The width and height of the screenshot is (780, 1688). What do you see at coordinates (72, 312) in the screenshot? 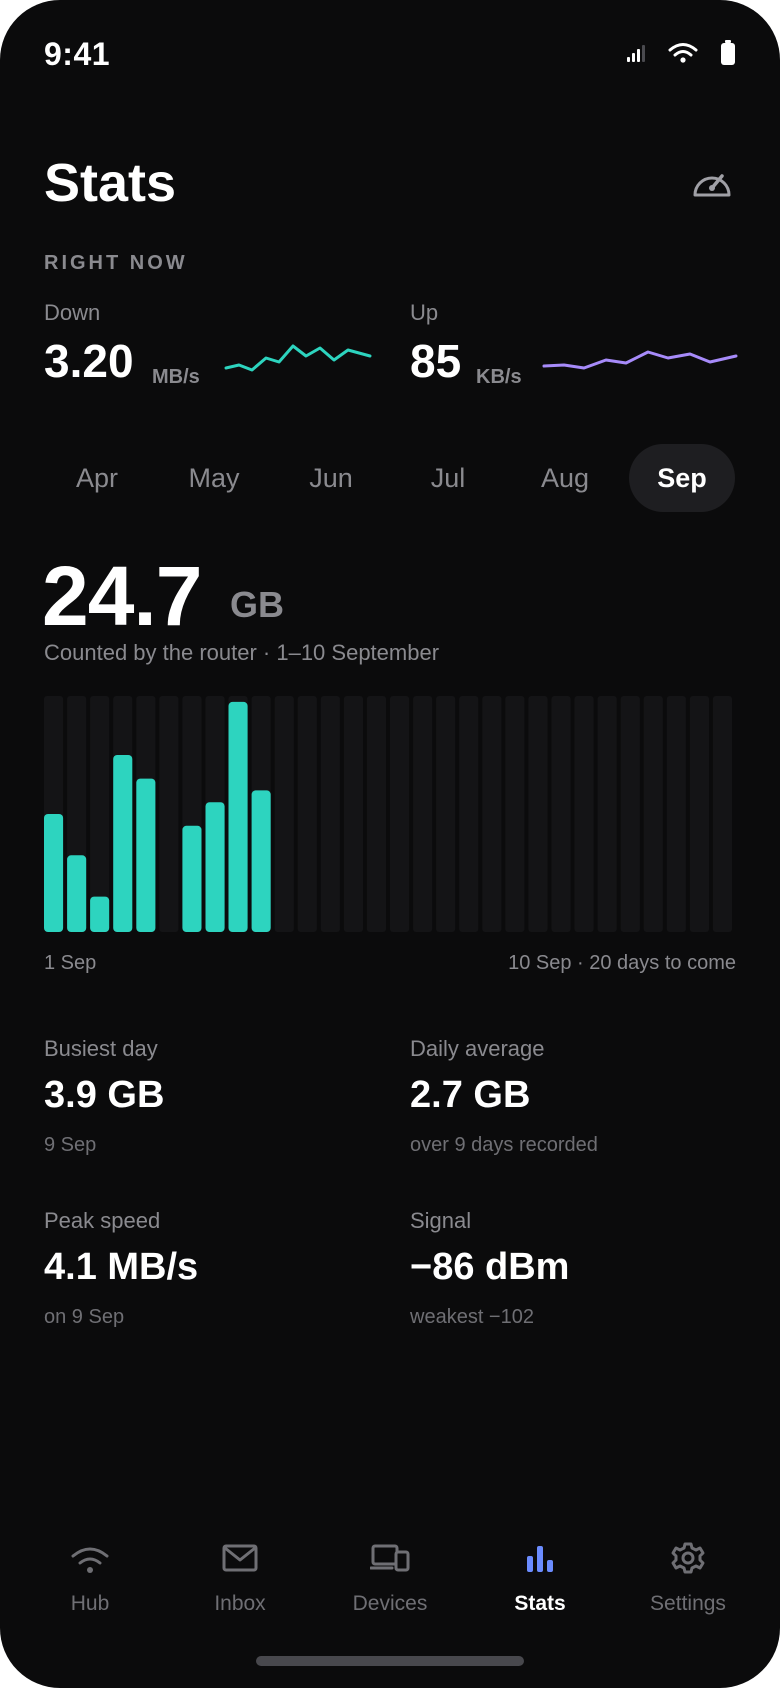
I see `download-label: Down` at bounding box center [72, 312].